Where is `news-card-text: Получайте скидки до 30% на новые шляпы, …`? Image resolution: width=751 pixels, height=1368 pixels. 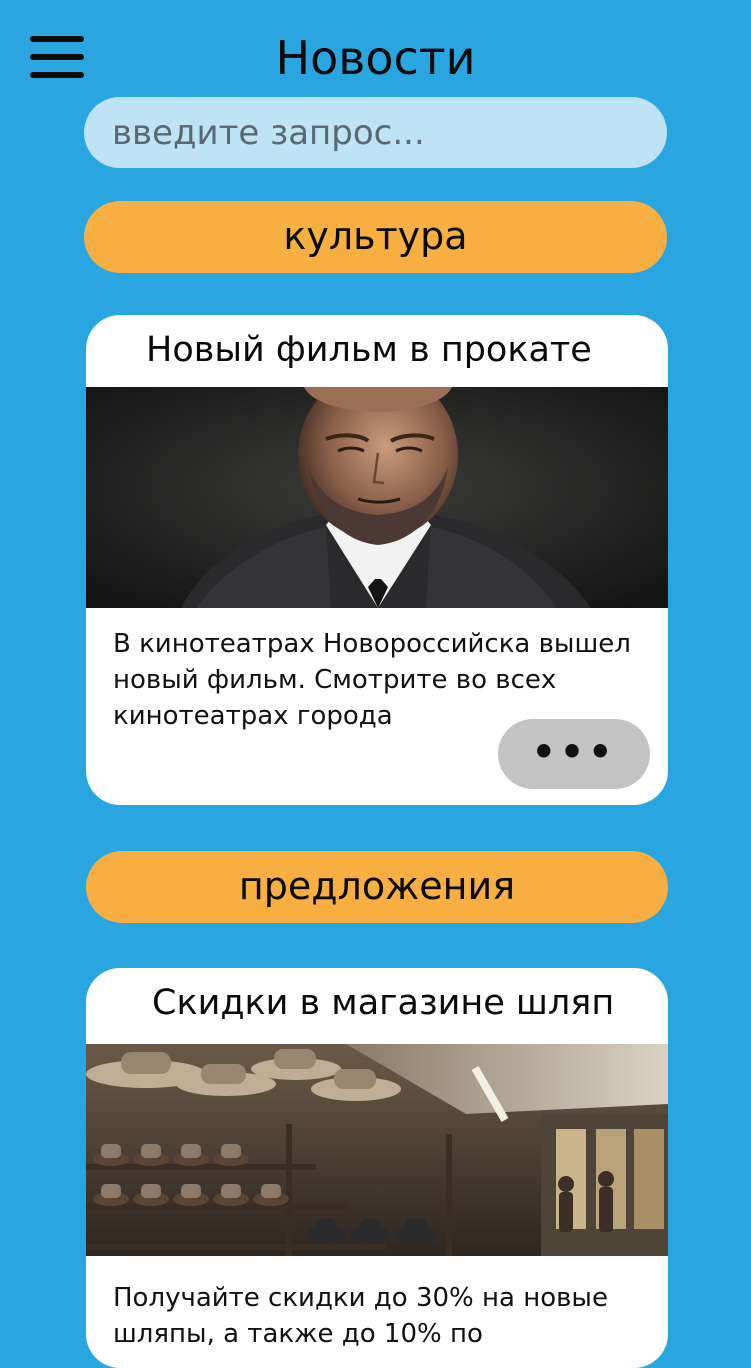 news-card-text: Получайте скидки до 30% на новые шляпы, … is located at coordinates (360, 1316).